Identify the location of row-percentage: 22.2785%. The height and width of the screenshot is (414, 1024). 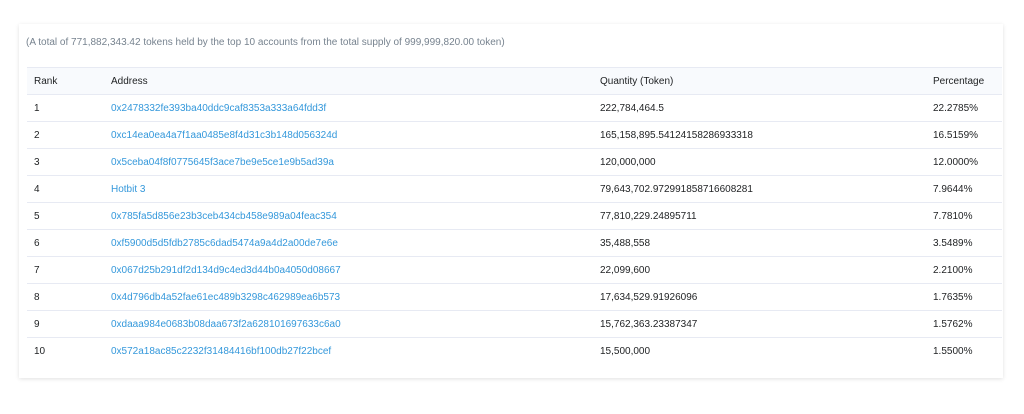
(967, 108).